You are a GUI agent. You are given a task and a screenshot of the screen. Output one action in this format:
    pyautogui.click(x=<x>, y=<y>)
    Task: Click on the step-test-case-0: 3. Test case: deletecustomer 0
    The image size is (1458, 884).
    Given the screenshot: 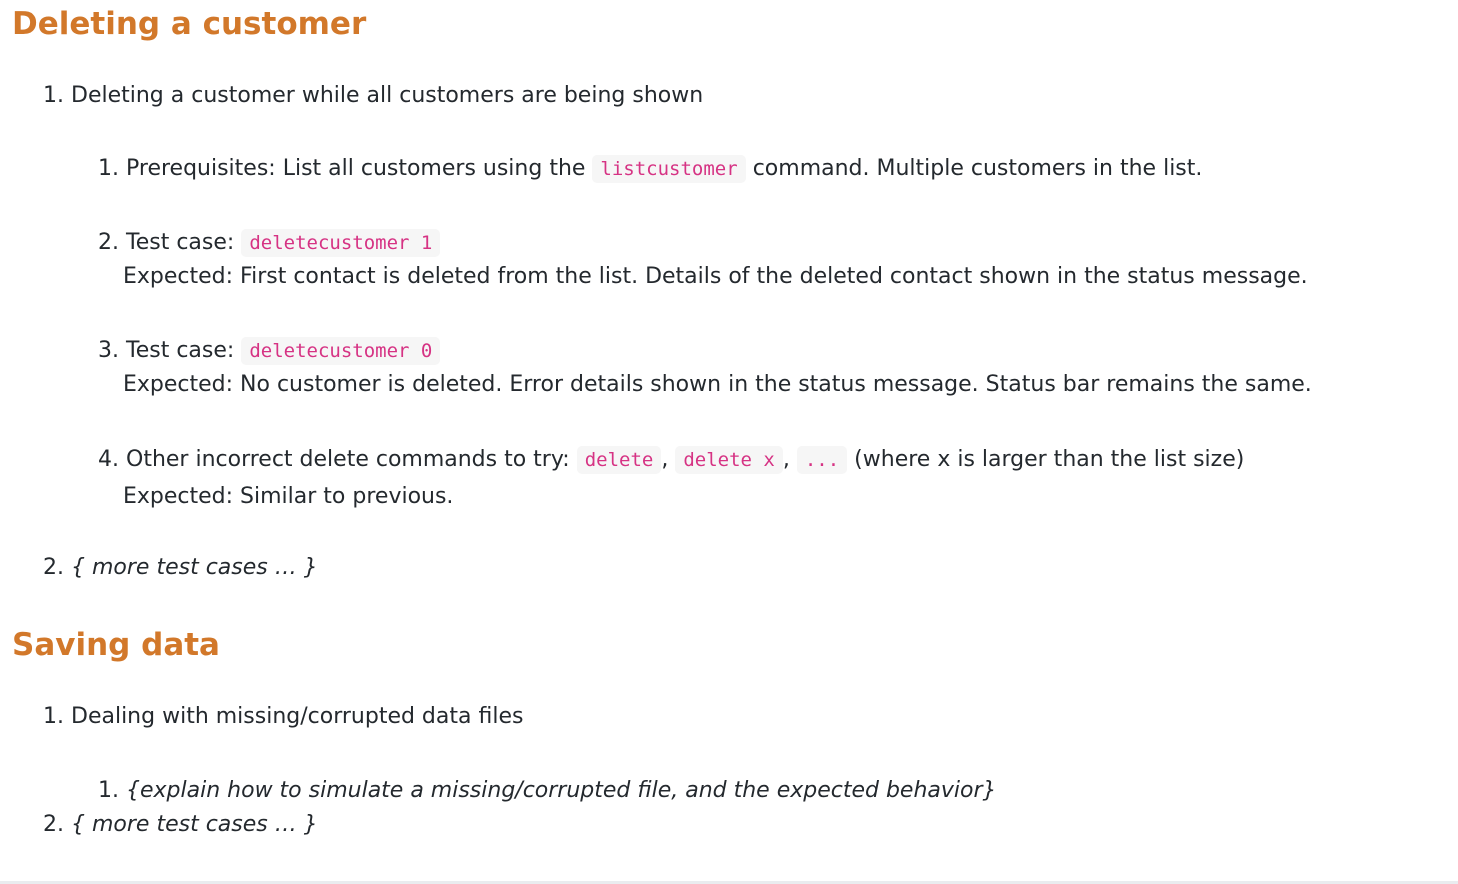 What is the action you would take?
    pyautogui.click(x=269, y=351)
    